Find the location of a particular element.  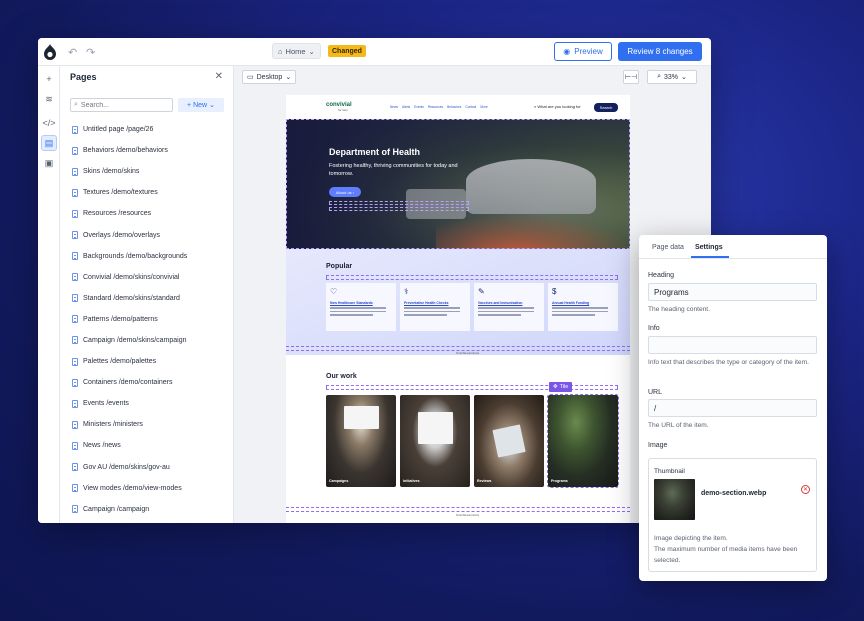

page-item-label: Palettes /demo/palettes is located at coordinates (120, 362).